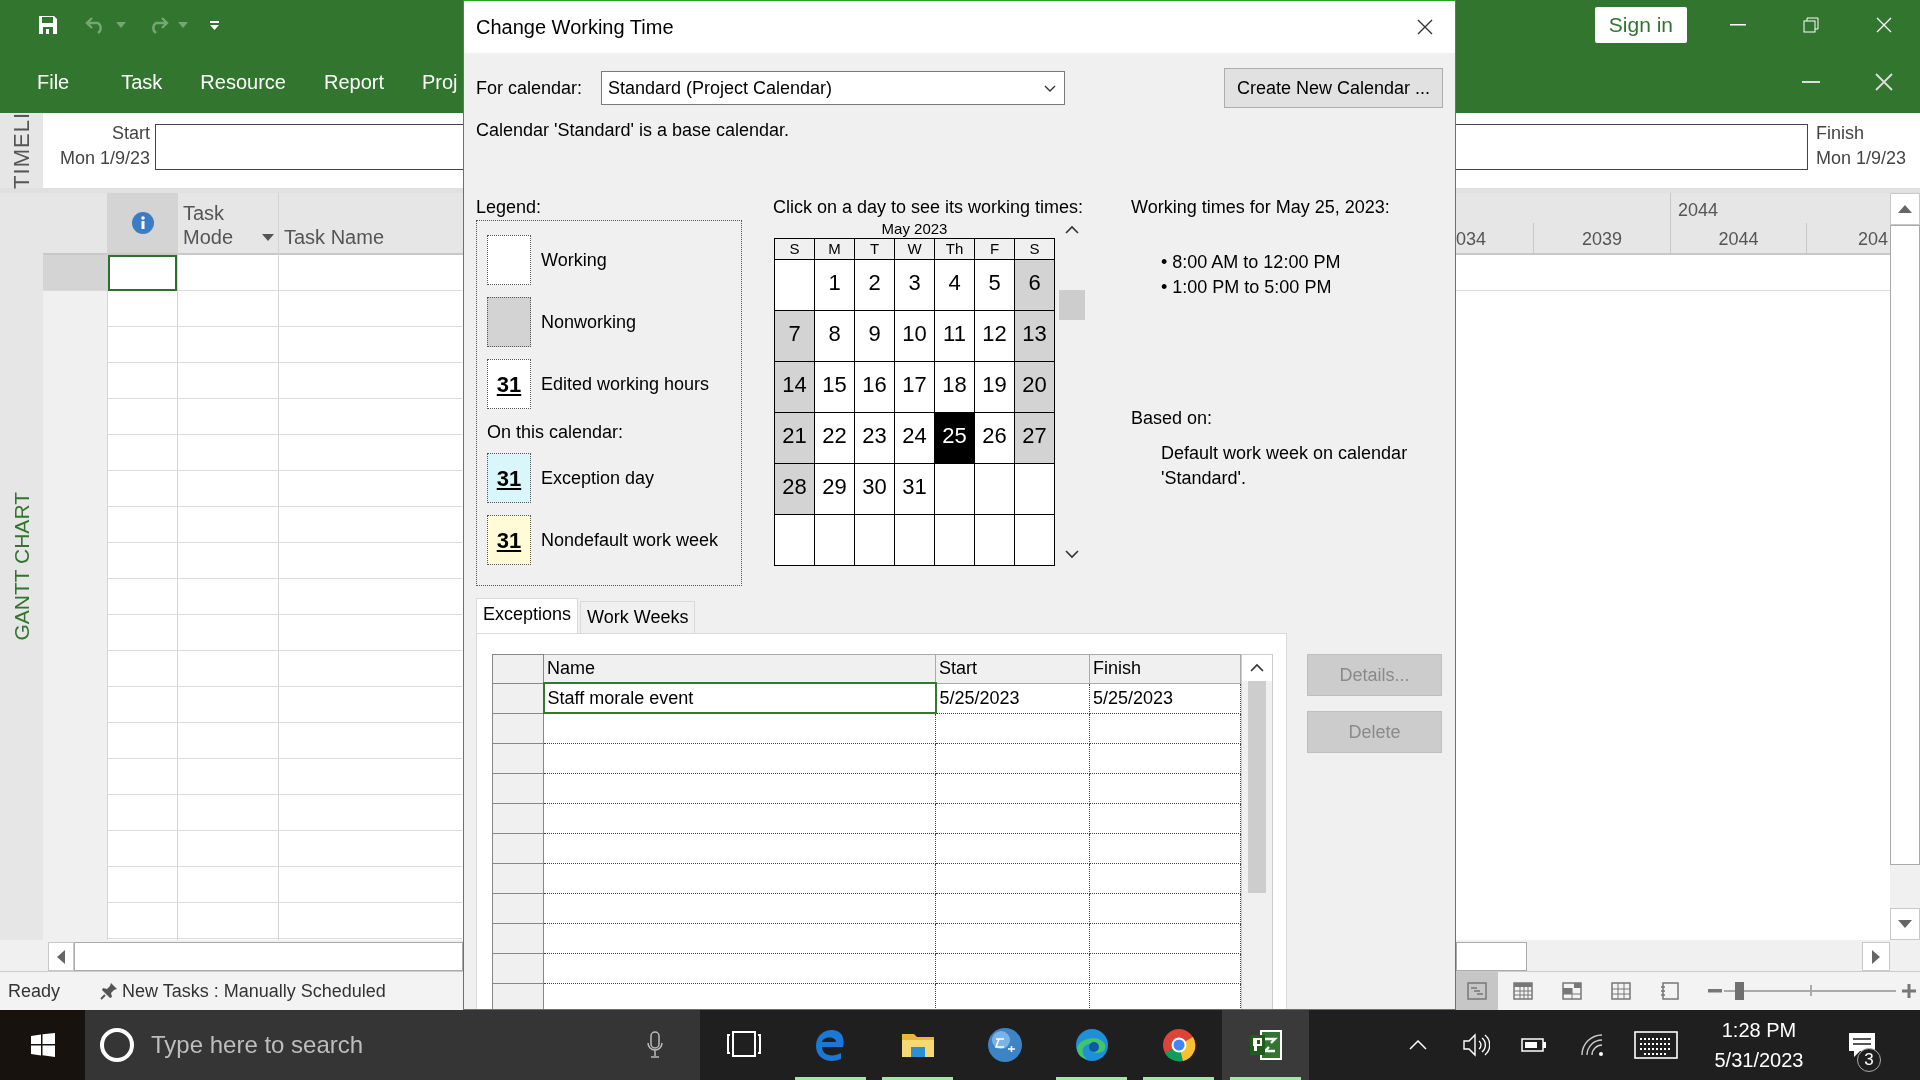  I want to click on view-button, so click(1477, 991).